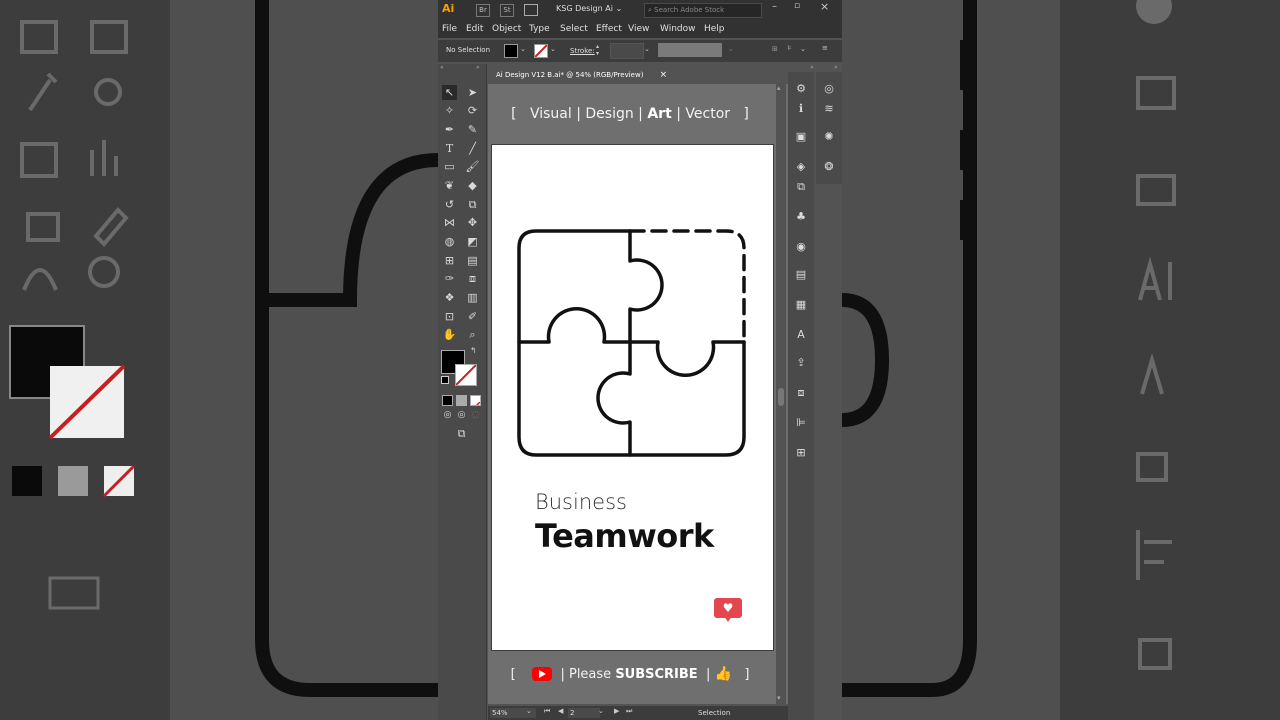  I want to click on graphic-styles-icon: ✺, so click(829, 137).